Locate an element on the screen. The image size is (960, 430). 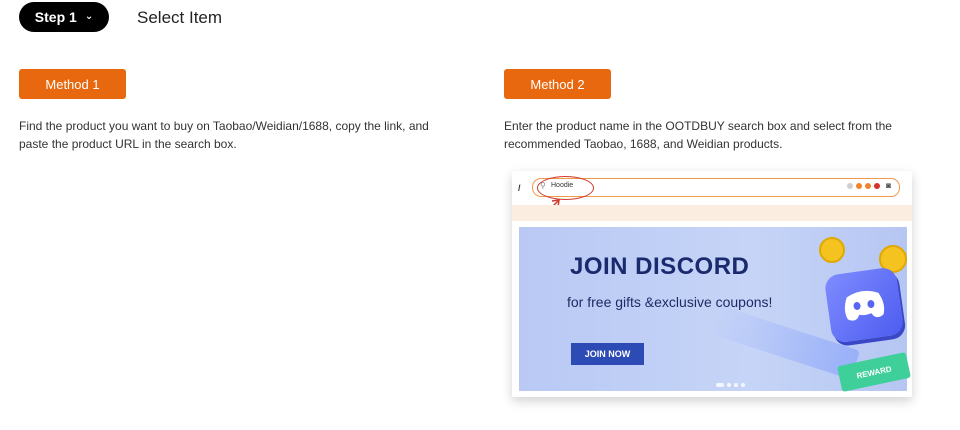
step-selector: Step 1 ⌄ is located at coordinates (64, 17).